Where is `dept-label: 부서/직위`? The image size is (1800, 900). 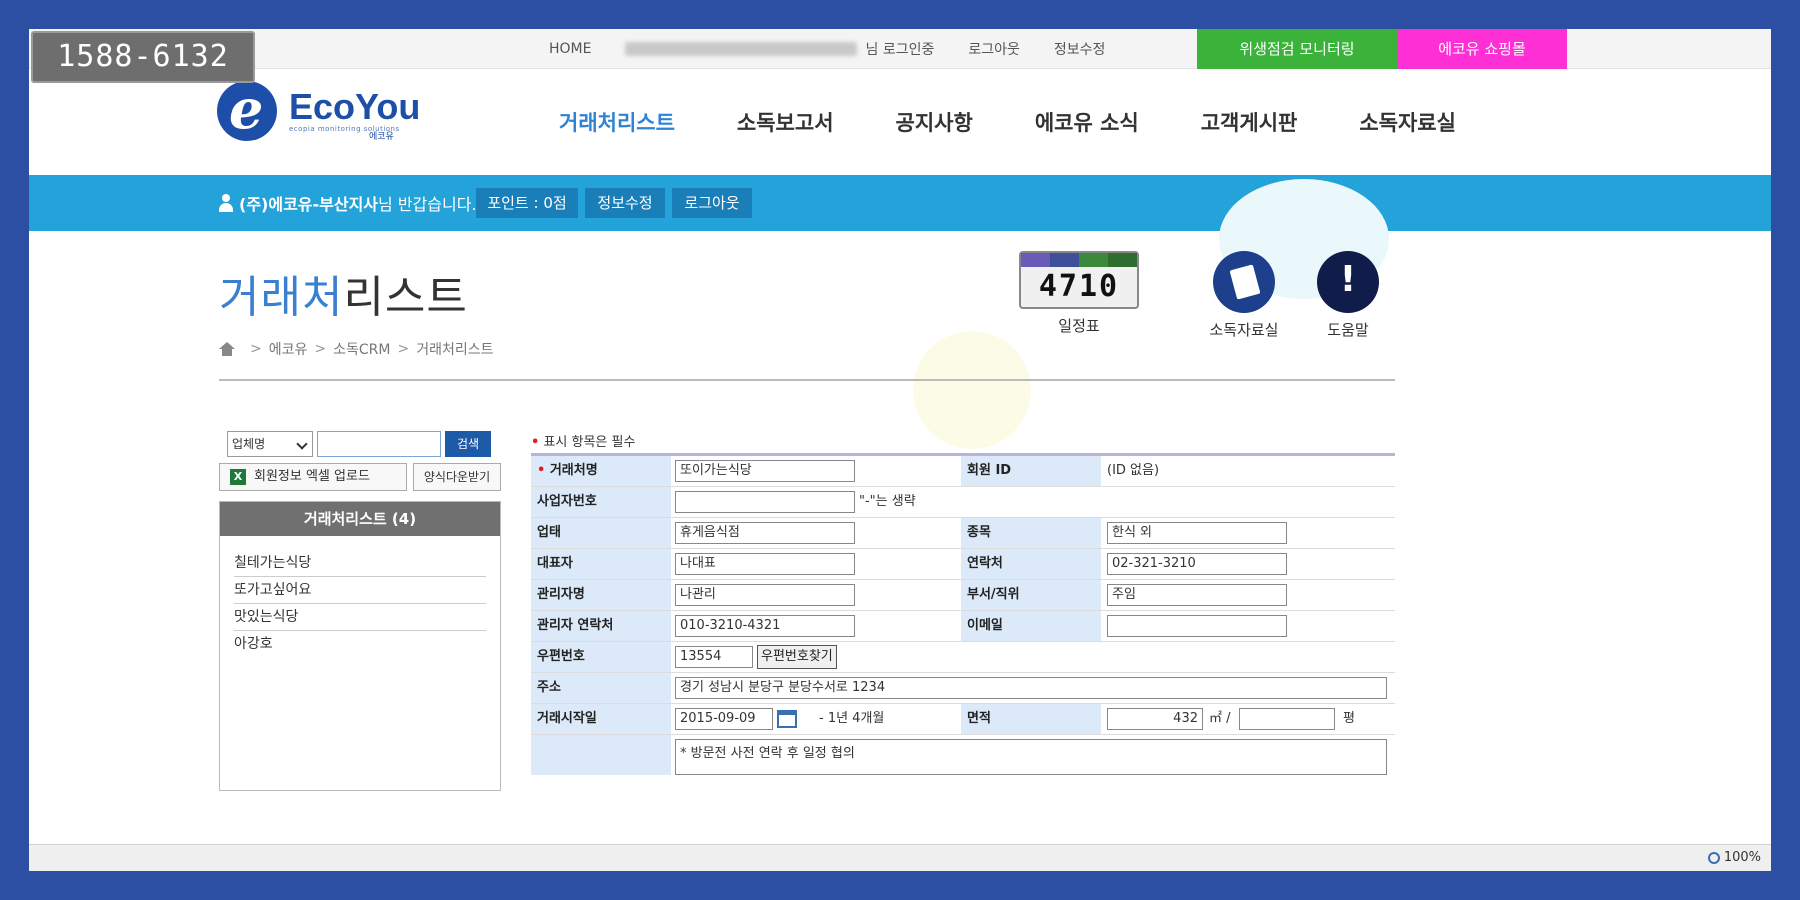 dept-label: 부서/직위 is located at coordinates (1031, 595).